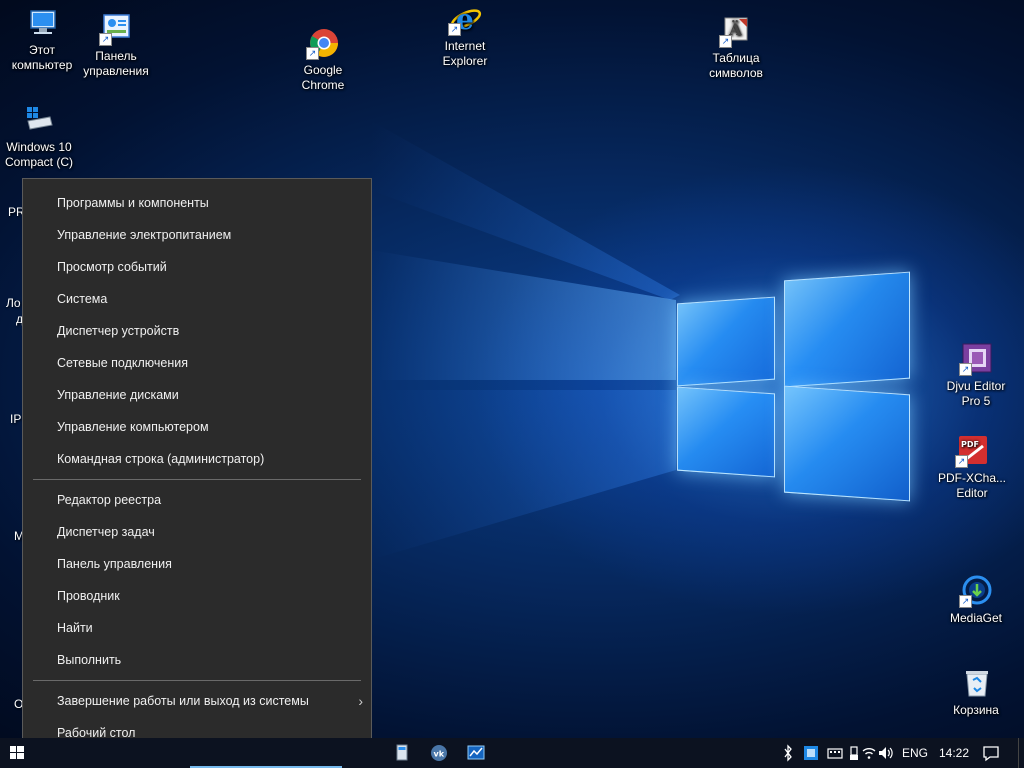 The image size is (1024, 768). What do you see at coordinates (42, 23) in the screenshot?
I see `computer-icon` at bounding box center [42, 23].